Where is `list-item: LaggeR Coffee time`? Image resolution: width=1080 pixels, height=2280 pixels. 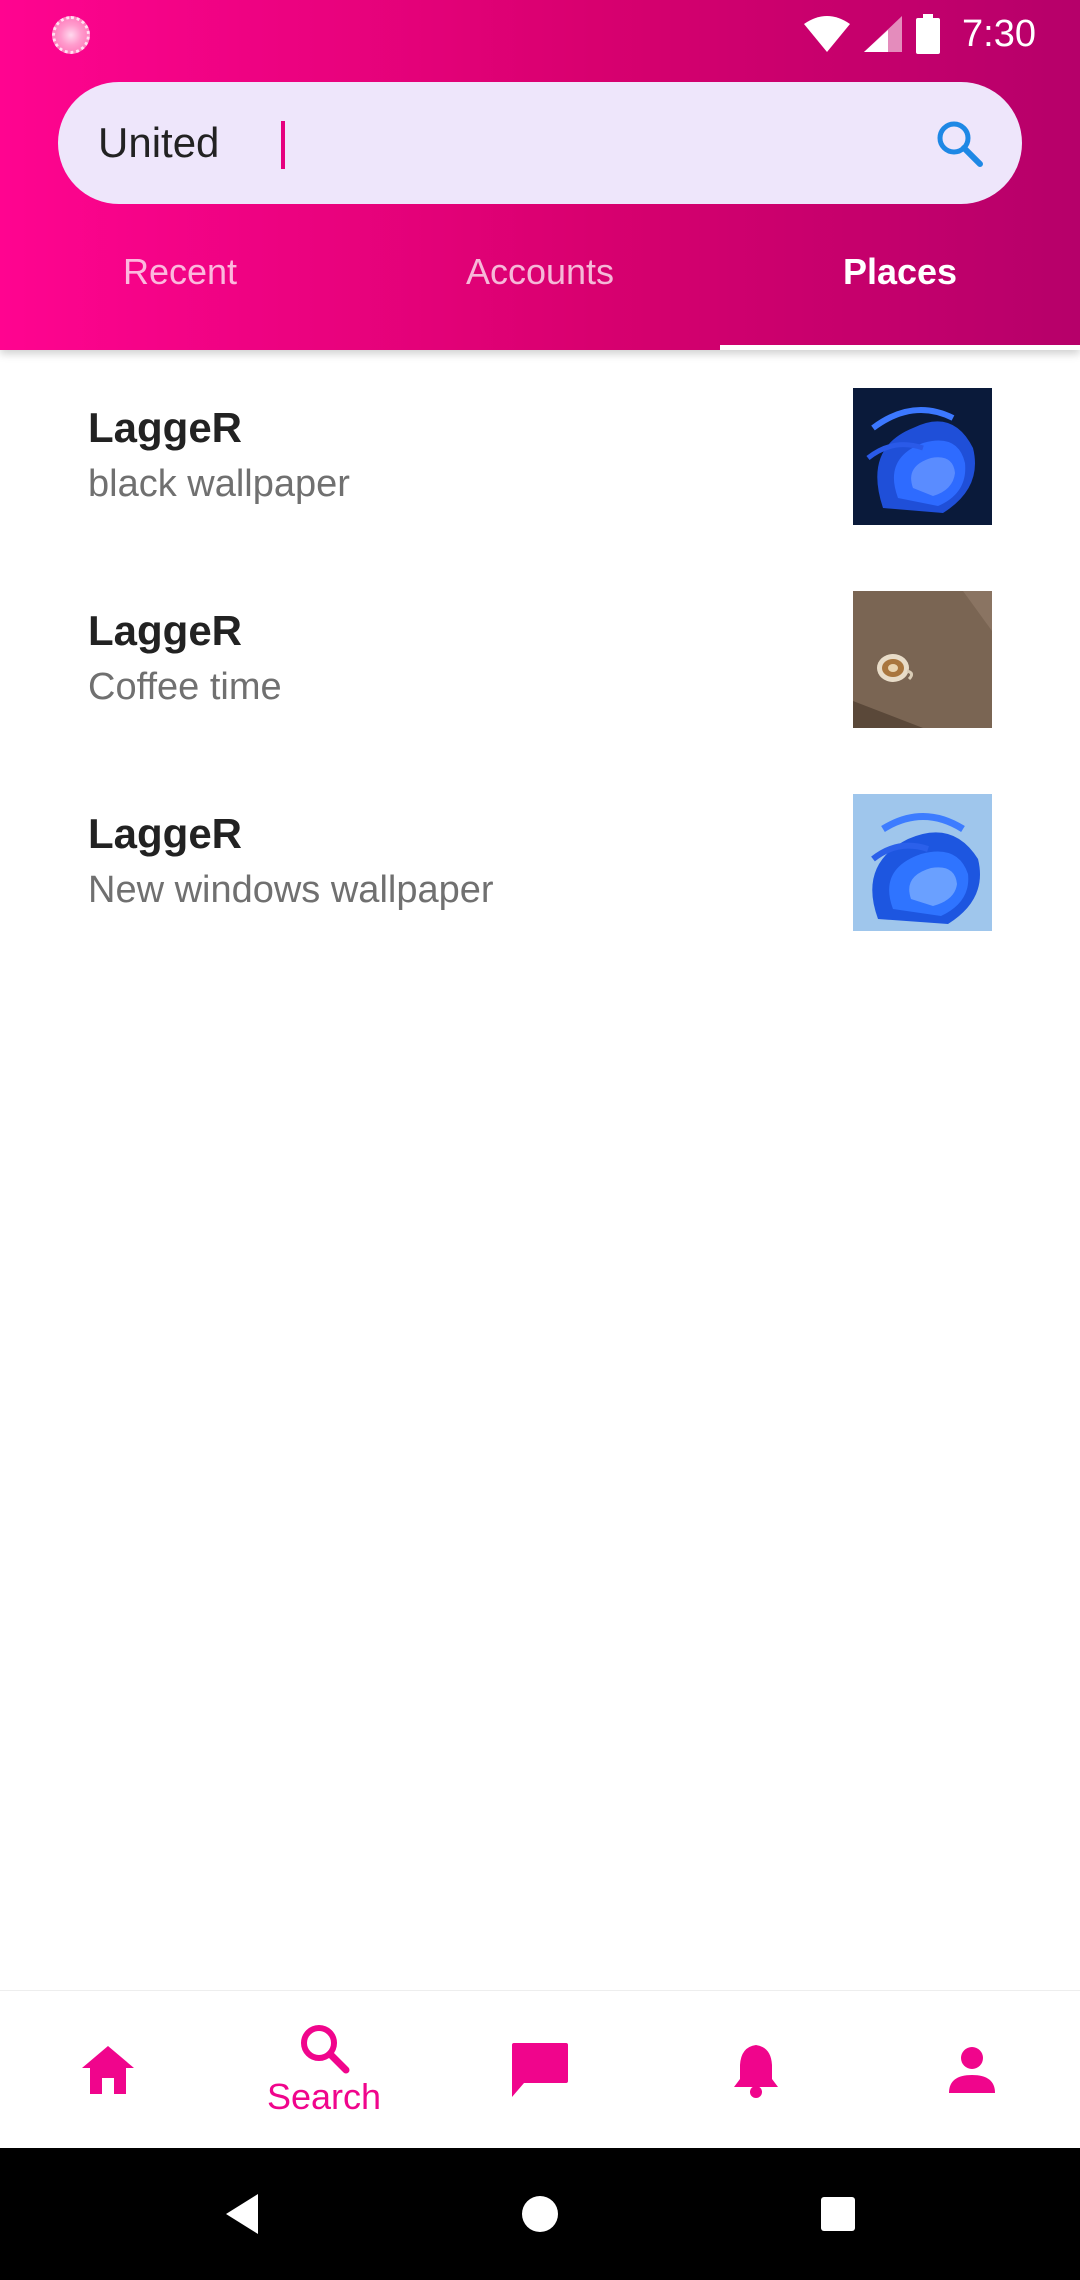 list-item: LaggeR Coffee time is located at coordinates (540, 654).